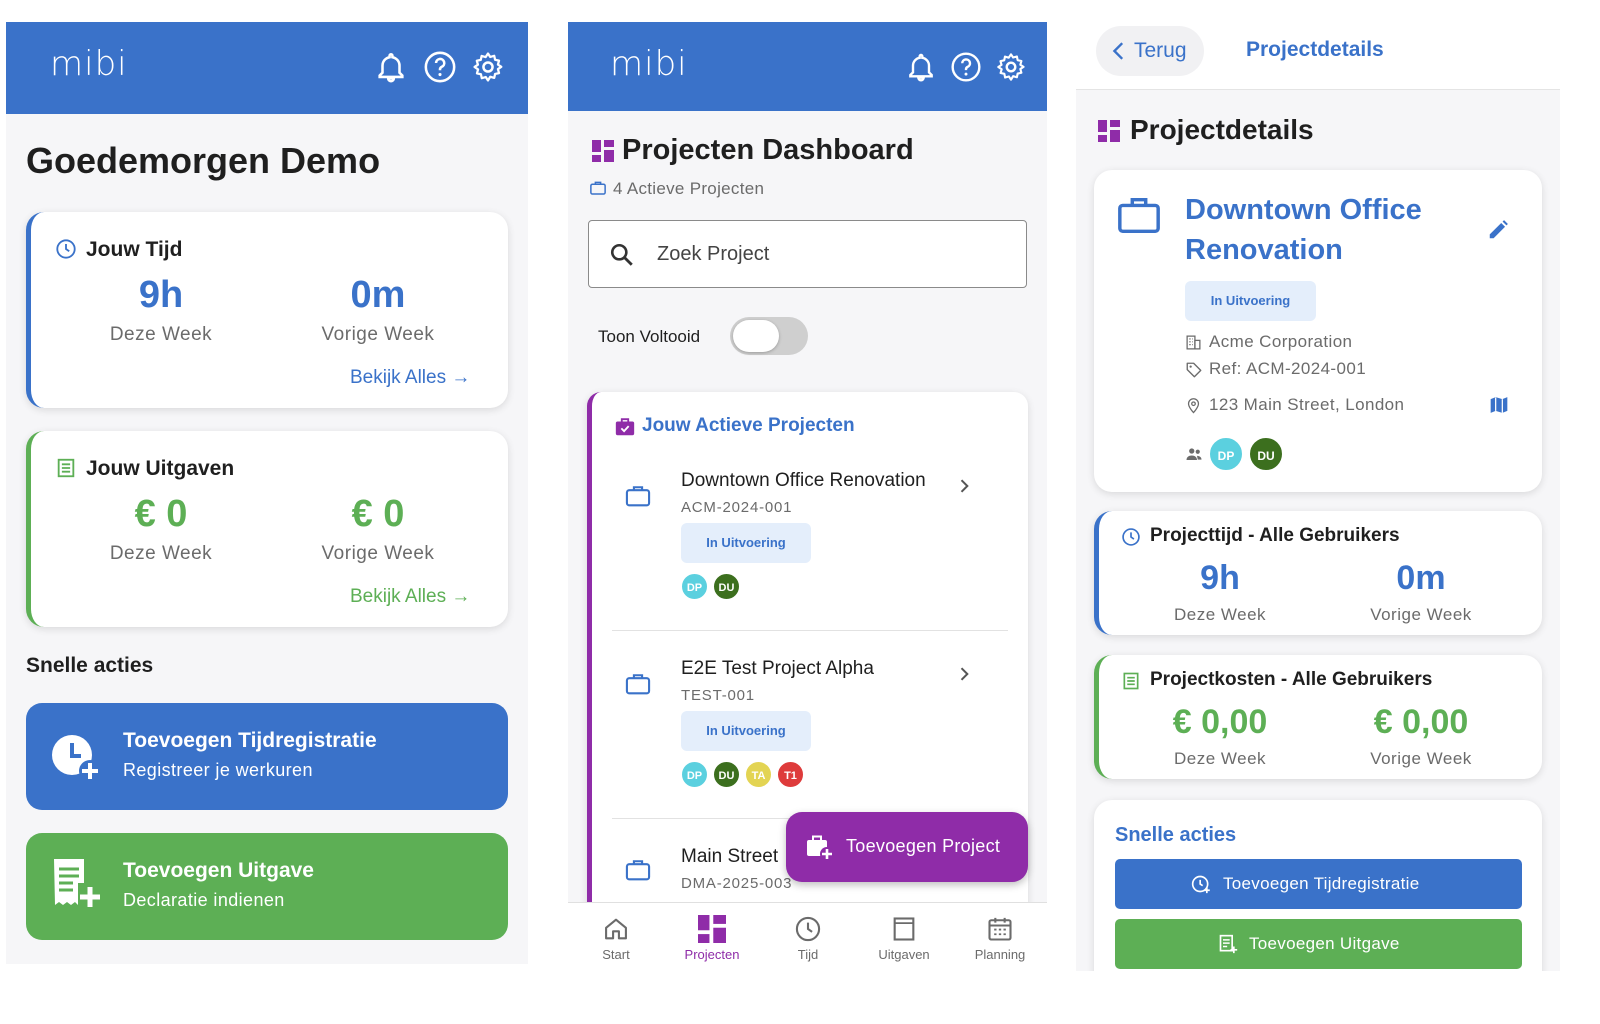 This screenshot has height=1024, width=1600. Describe the element at coordinates (748, 425) in the screenshot. I see `active-projects-title: Jouw Actieve Projecten` at that location.